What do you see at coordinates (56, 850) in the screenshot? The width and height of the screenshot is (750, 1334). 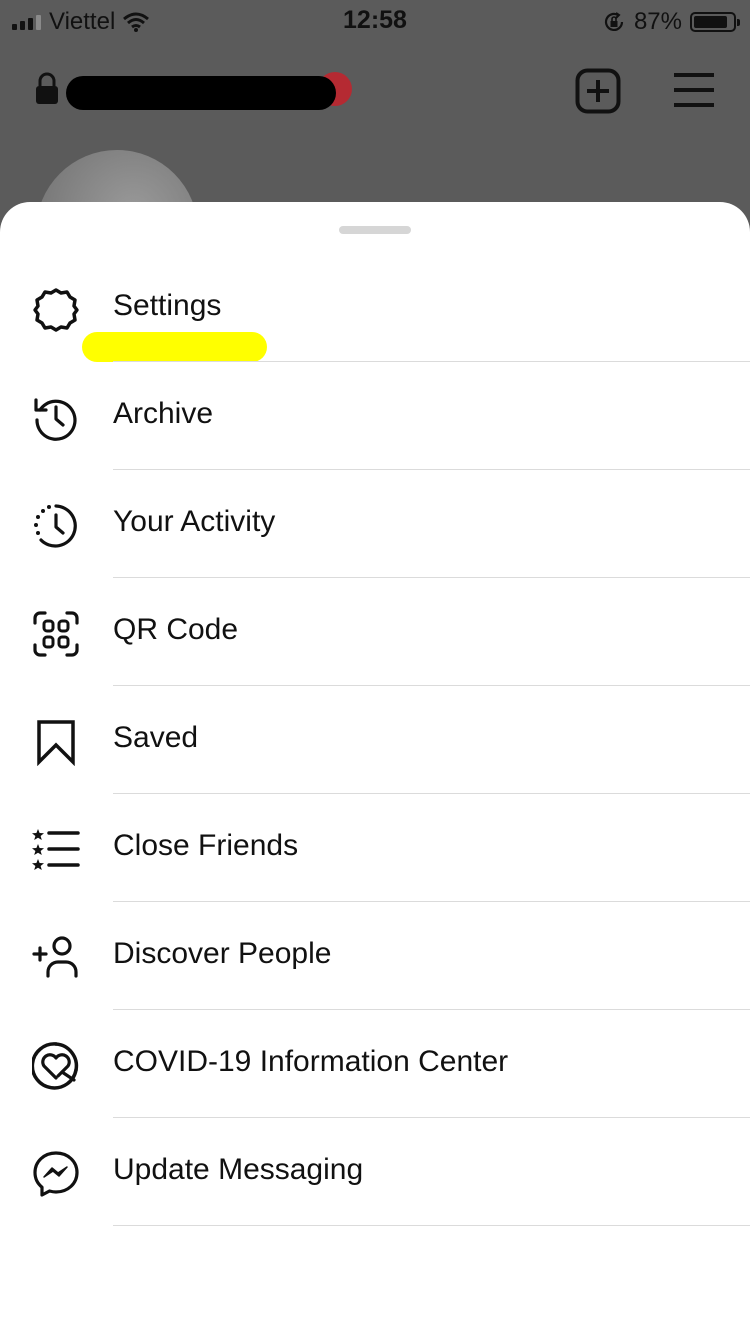 I see `close-friends-list-icon` at bounding box center [56, 850].